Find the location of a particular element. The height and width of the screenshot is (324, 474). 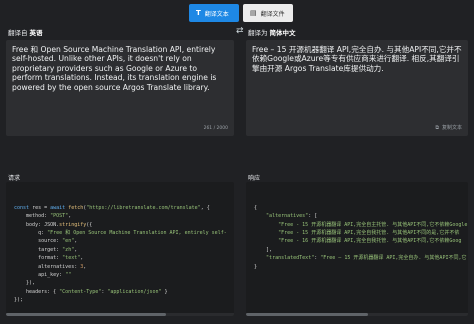

target-language-value: 简体中文 is located at coordinates (282, 33).